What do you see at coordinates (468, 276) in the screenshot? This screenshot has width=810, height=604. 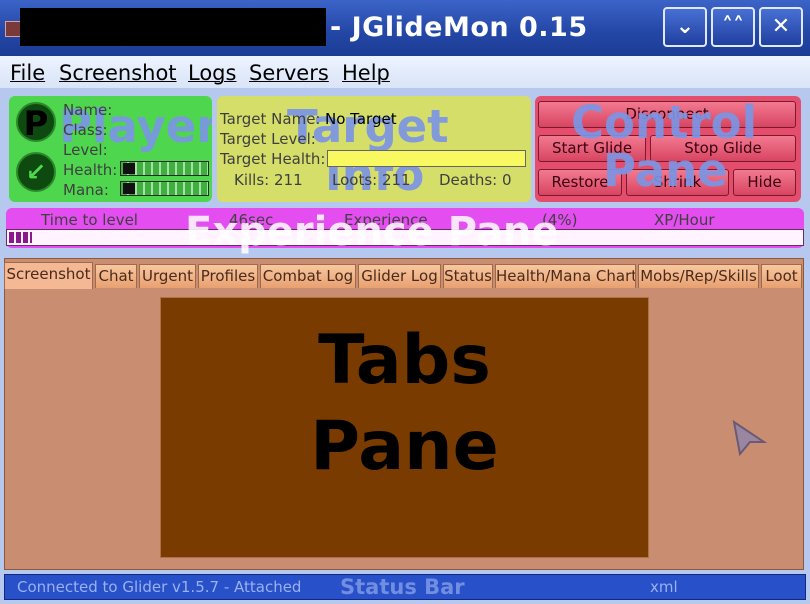 I see `tab-status: Status` at bounding box center [468, 276].